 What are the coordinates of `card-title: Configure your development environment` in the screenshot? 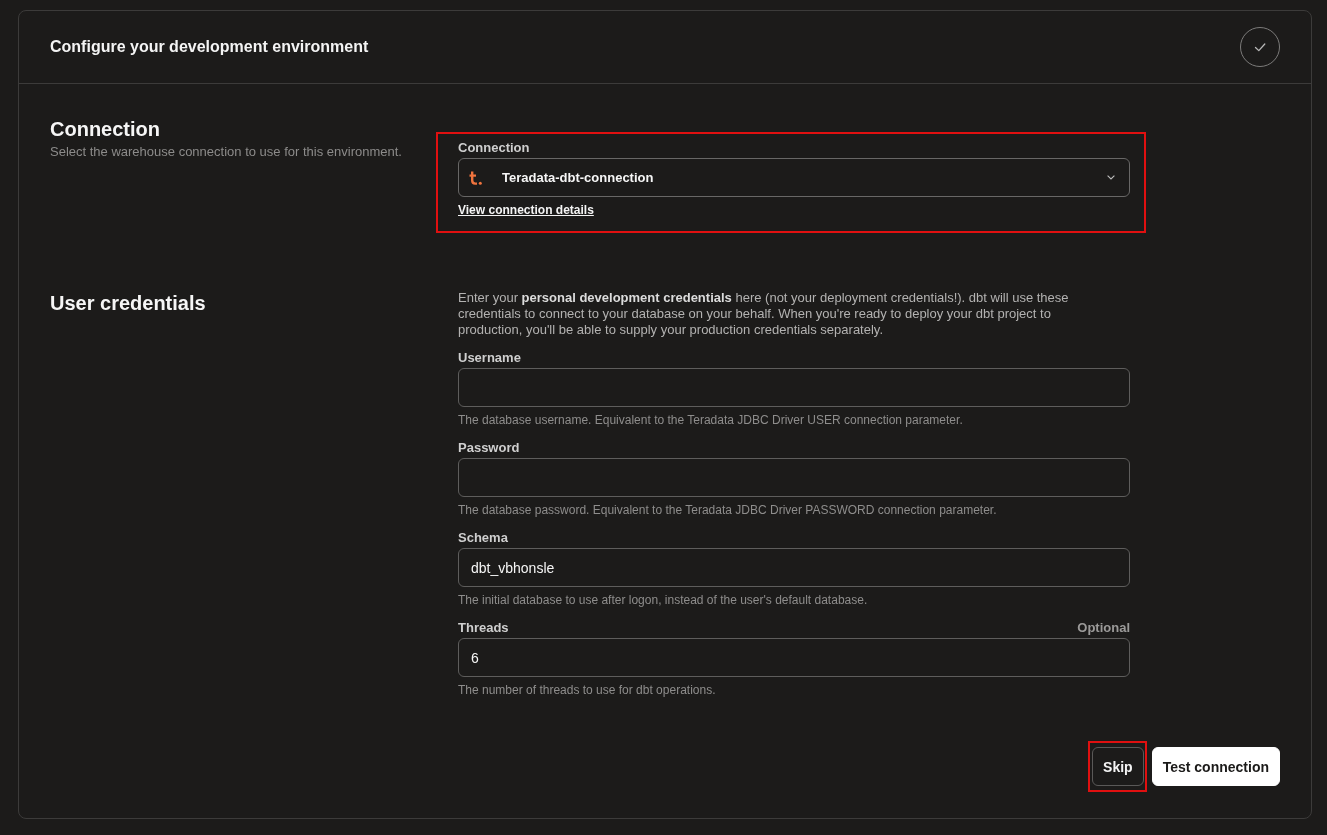 It's located at (209, 47).